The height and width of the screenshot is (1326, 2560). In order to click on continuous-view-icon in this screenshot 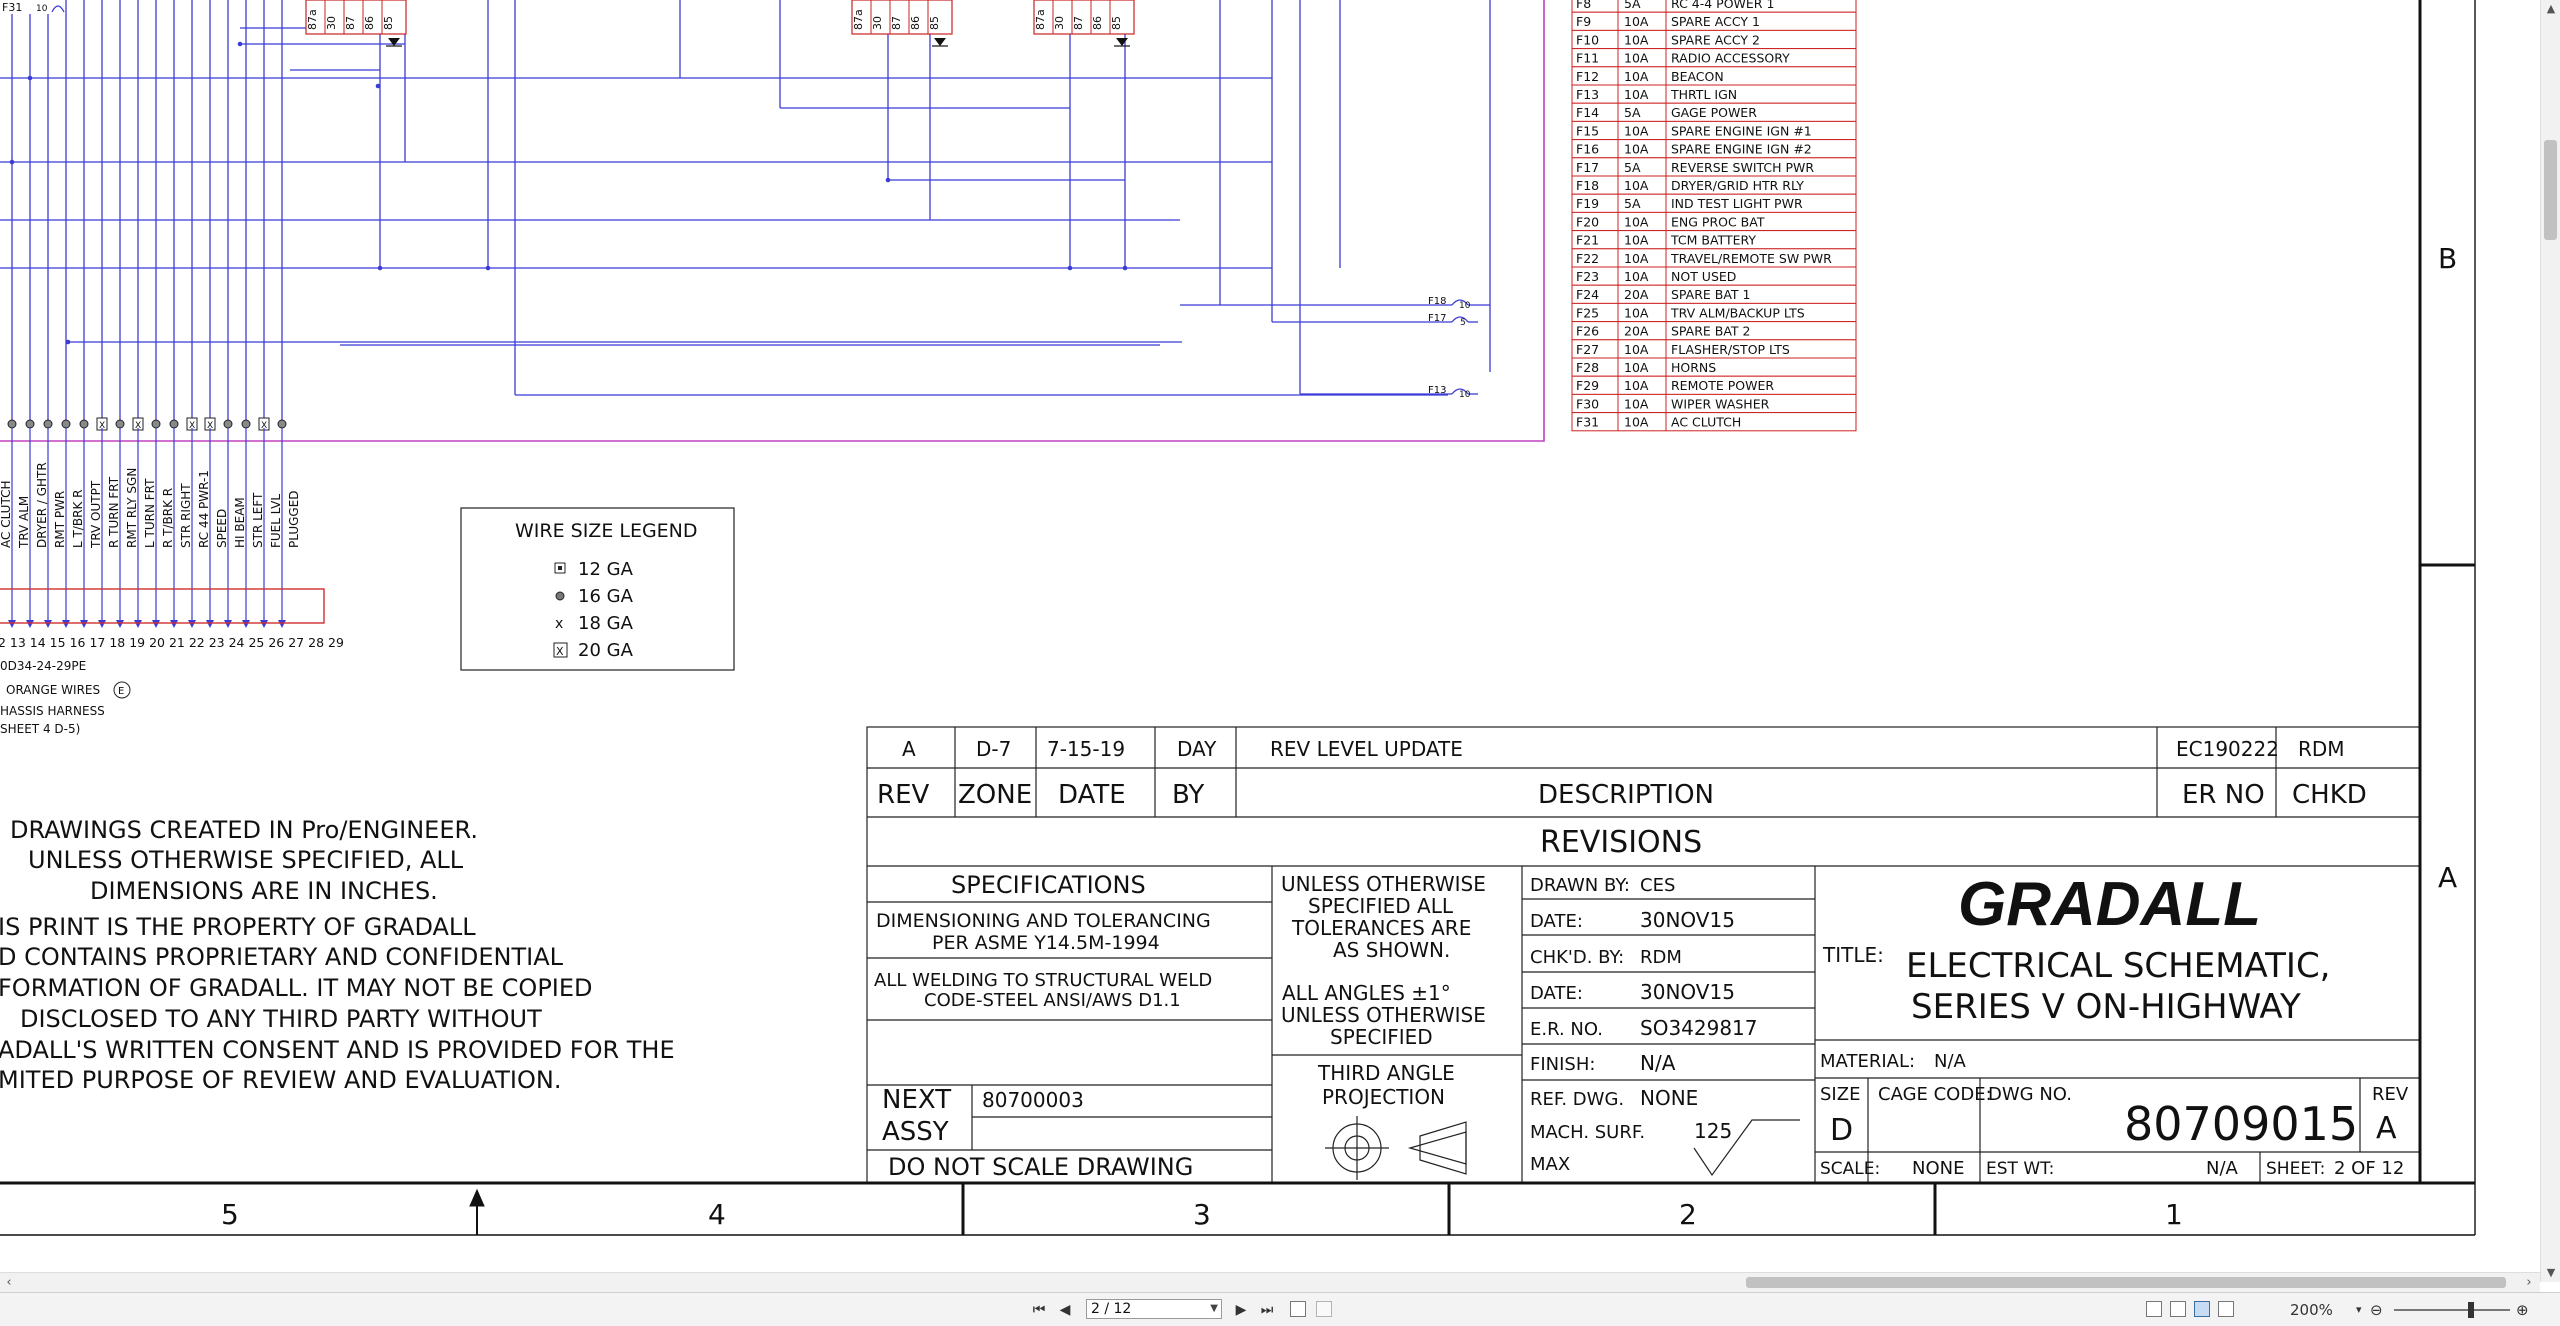, I will do `click(2178, 1309)`.